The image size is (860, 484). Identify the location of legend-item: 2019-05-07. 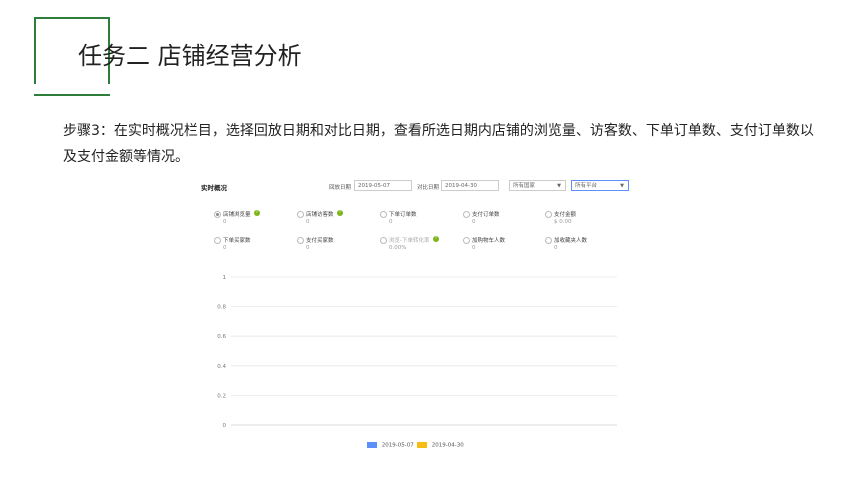
(390, 445).